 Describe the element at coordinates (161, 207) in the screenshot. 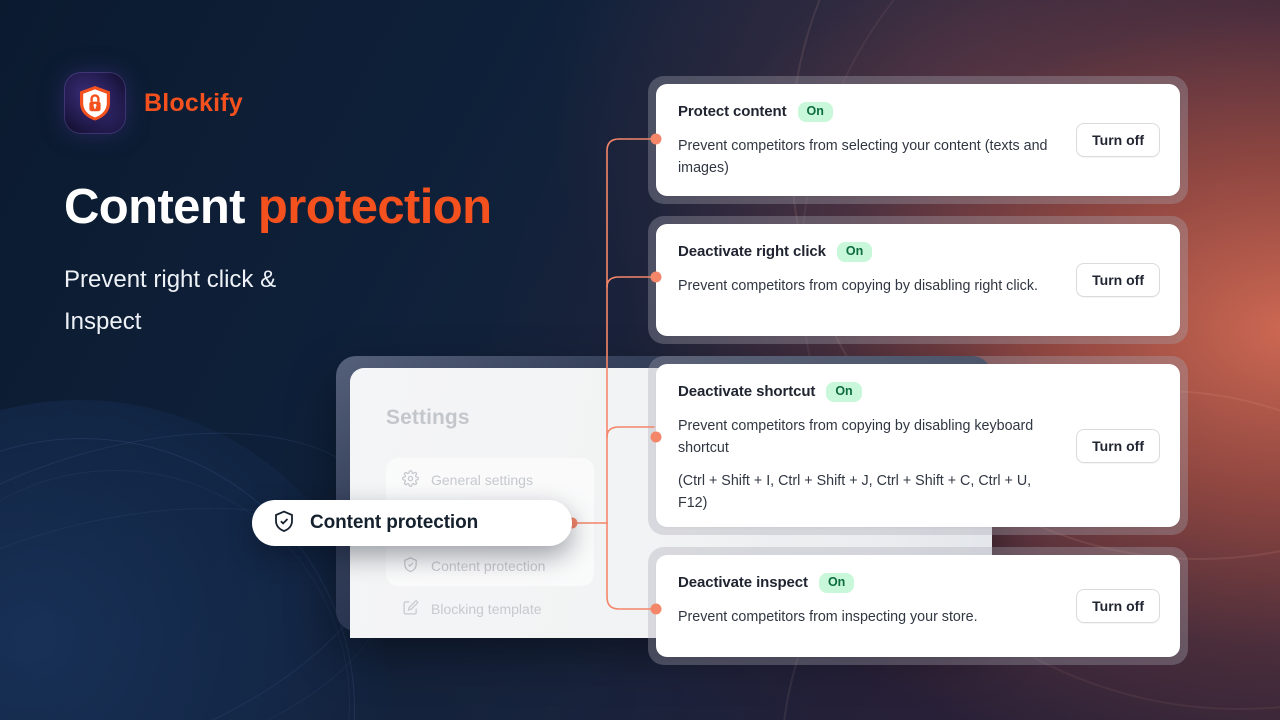

I see `page-title-plain: Content` at that location.